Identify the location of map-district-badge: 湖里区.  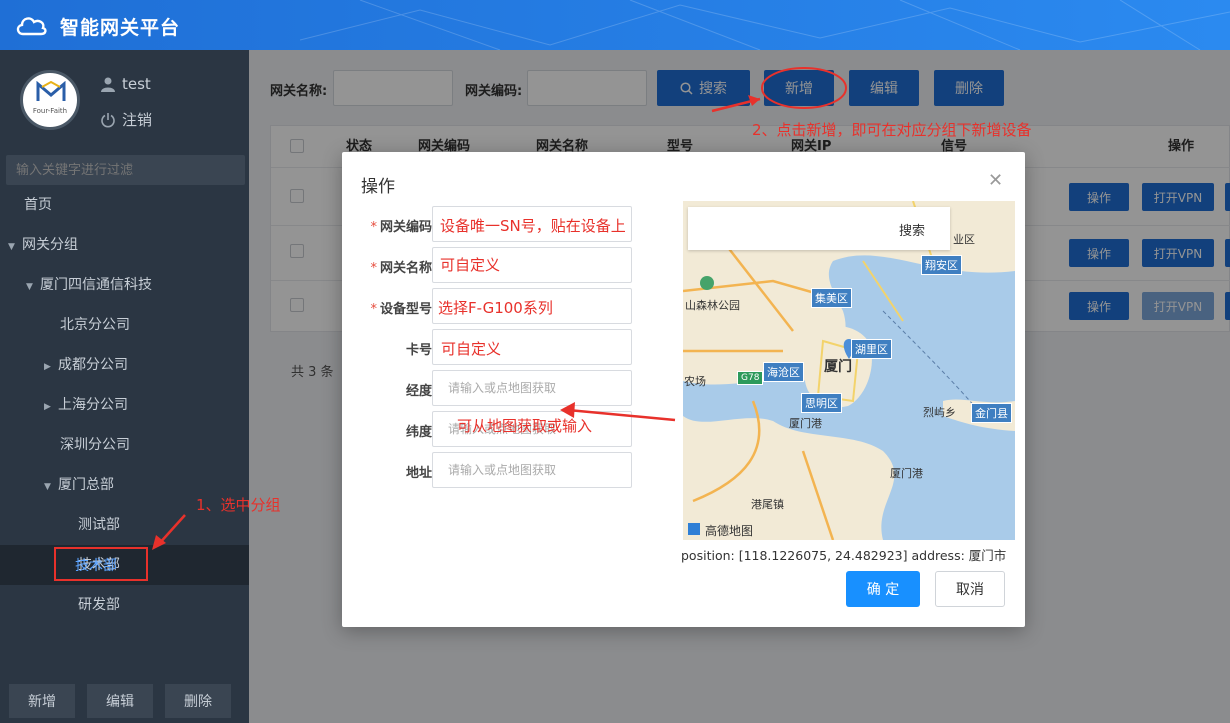
(871, 349).